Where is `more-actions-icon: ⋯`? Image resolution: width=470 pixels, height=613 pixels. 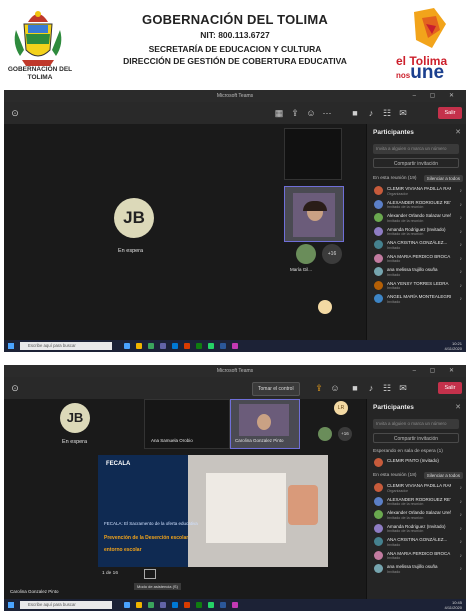
more-actions-icon: ⋯ is located at coordinates (327, 113).